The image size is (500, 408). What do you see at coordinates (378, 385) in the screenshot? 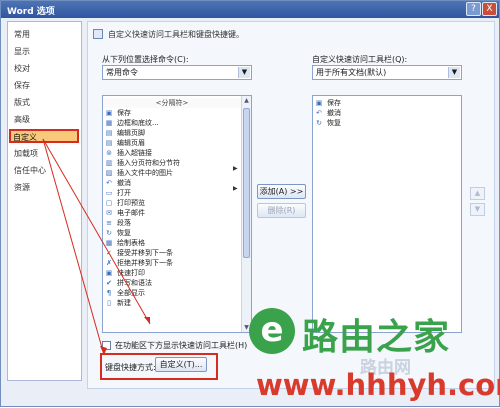
I see `watermark-url: www.hhhyh.com` at bounding box center [378, 385].